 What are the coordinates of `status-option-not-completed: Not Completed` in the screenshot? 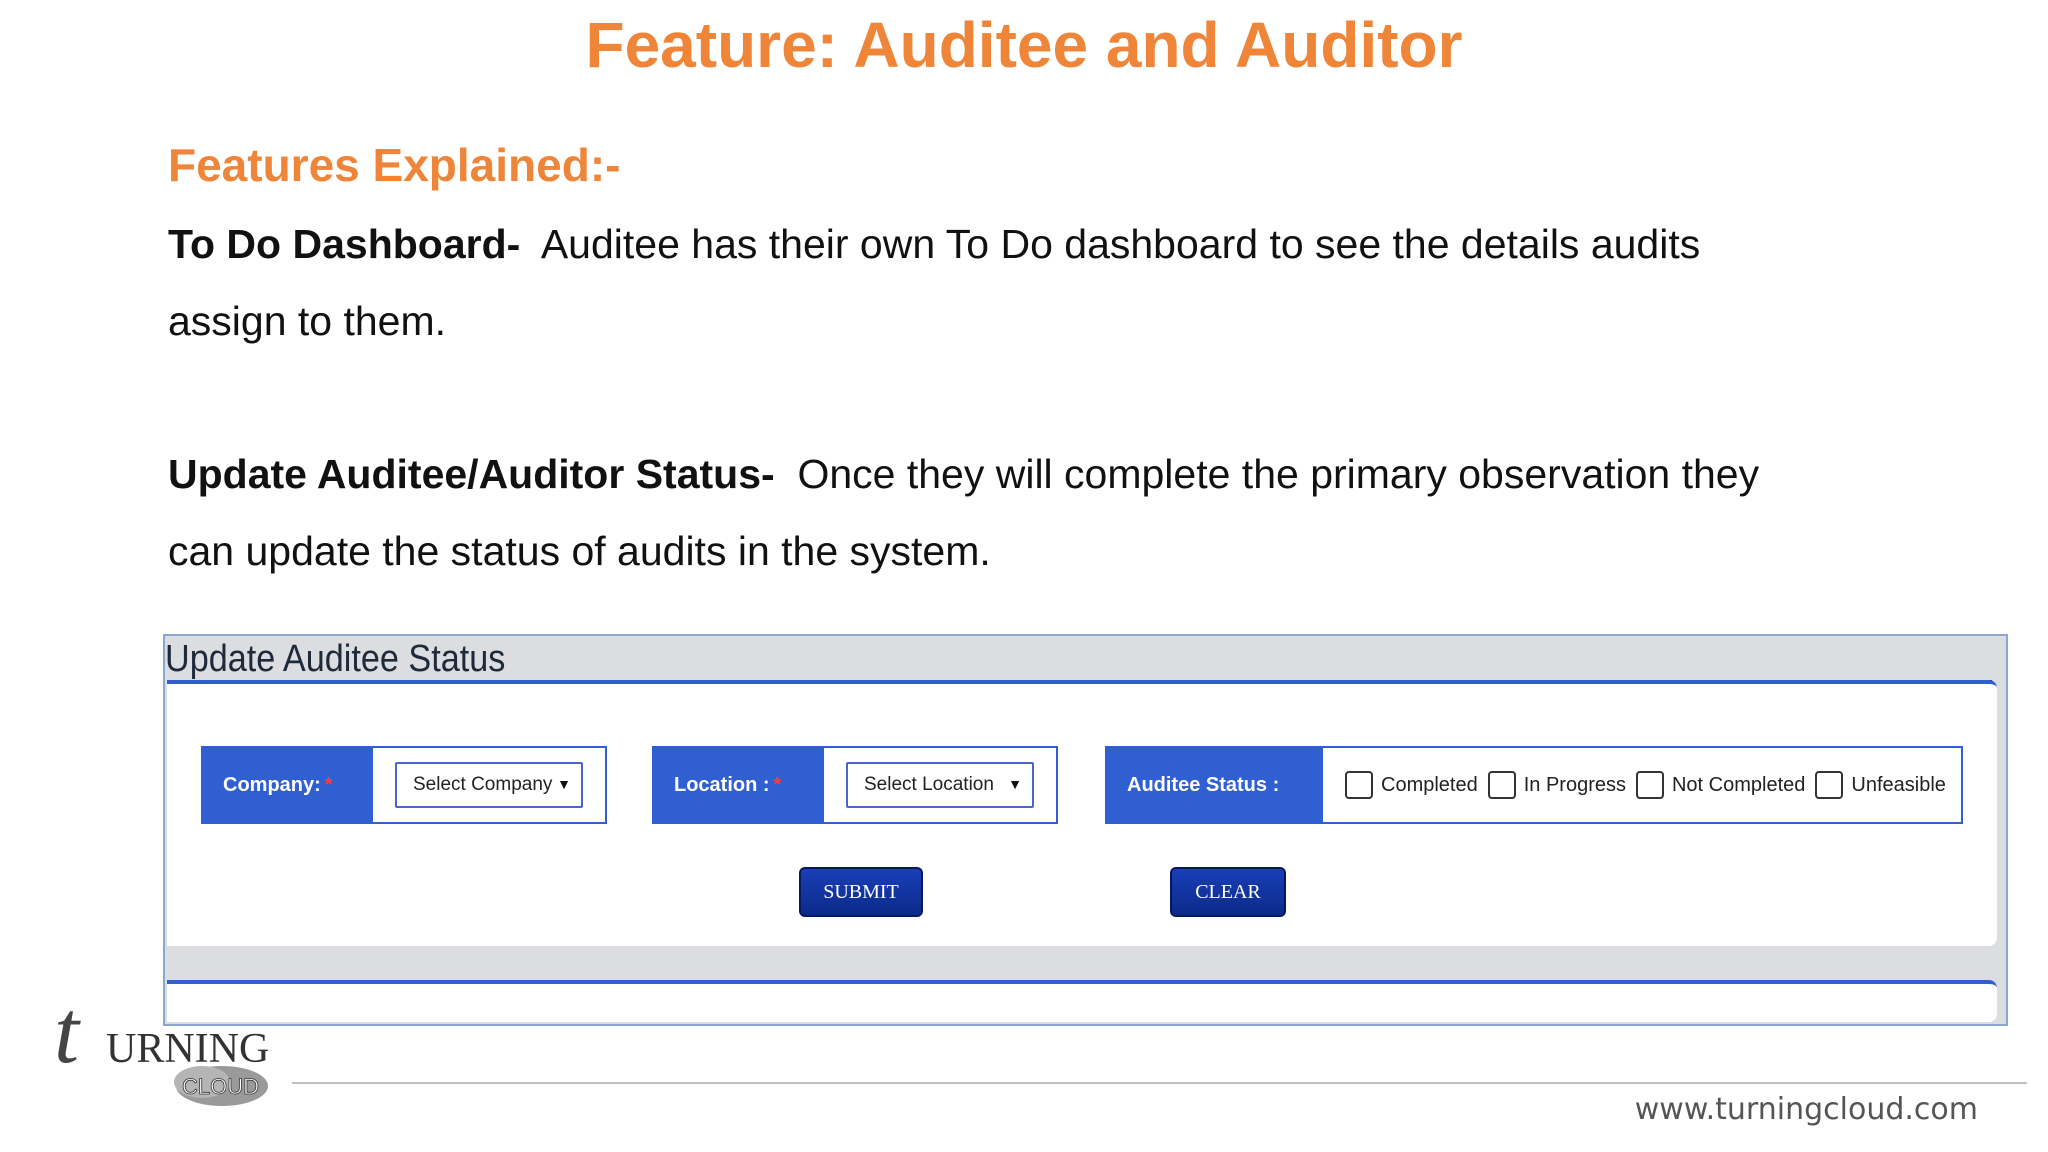 It's located at (1720, 785).